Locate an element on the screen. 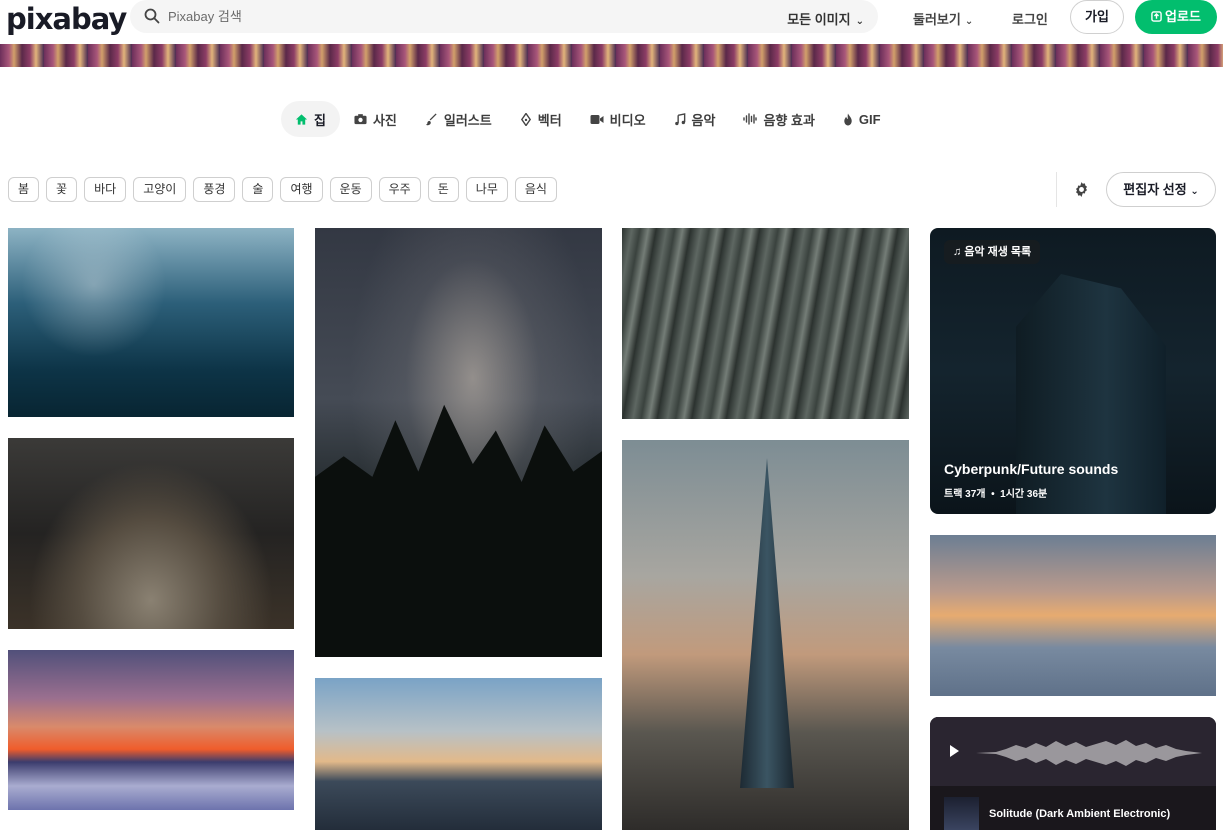  chip-flower: 꽃 is located at coordinates (62, 189).